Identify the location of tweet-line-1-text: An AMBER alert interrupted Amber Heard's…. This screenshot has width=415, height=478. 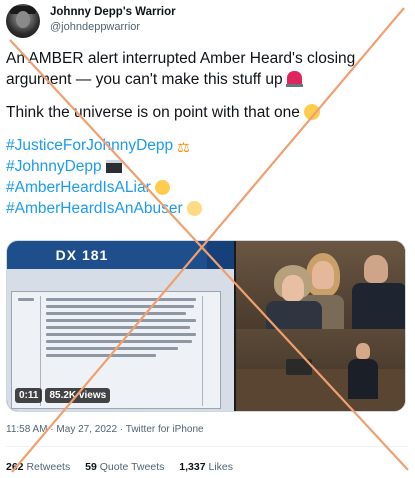
(181, 58).